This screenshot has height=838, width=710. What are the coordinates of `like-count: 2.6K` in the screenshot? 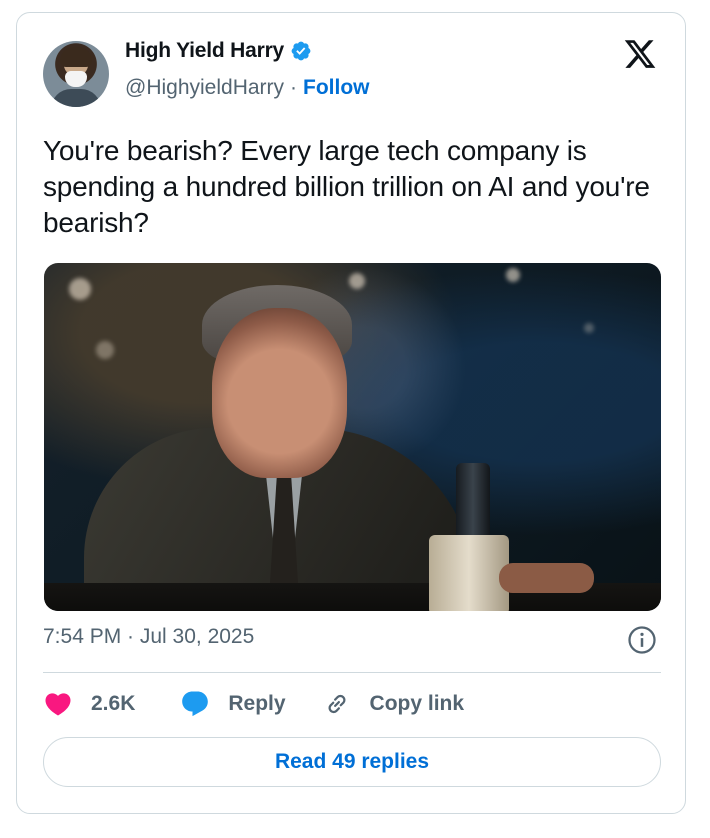 It's located at (113, 703).